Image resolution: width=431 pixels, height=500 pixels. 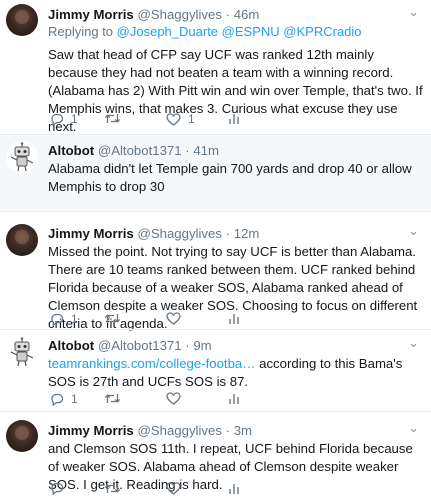 I want to click on mention-link: @Joseph_Duarte, so click(x=167, y=31).